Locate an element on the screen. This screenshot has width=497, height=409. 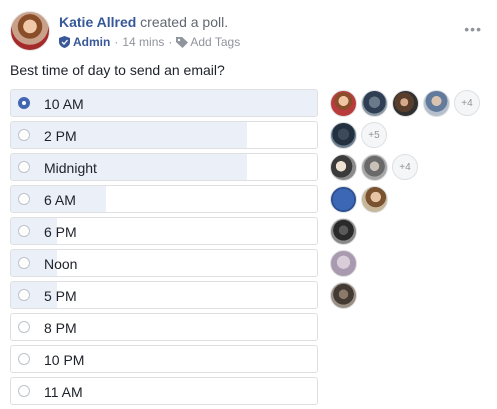
poll-option-button: 8 PM is located at coordinates (164, 327).